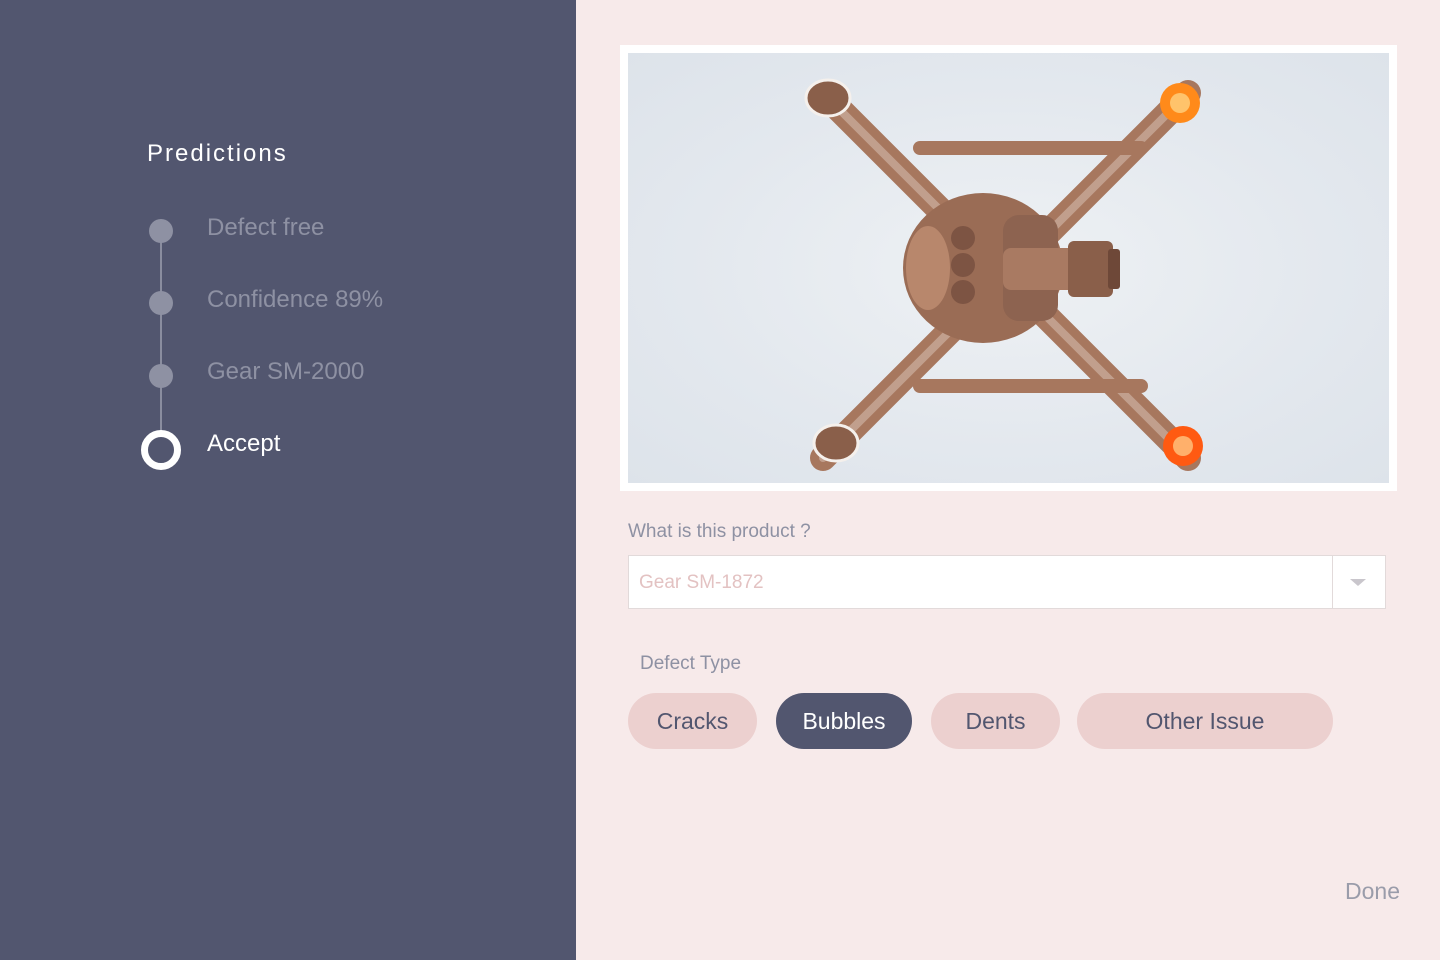 The width and height of the screenshot is (1440, 960). What do you see at coordinates (161, 339) in the screenshot?
I see `timeline-line` at bounding box center [161, 339].